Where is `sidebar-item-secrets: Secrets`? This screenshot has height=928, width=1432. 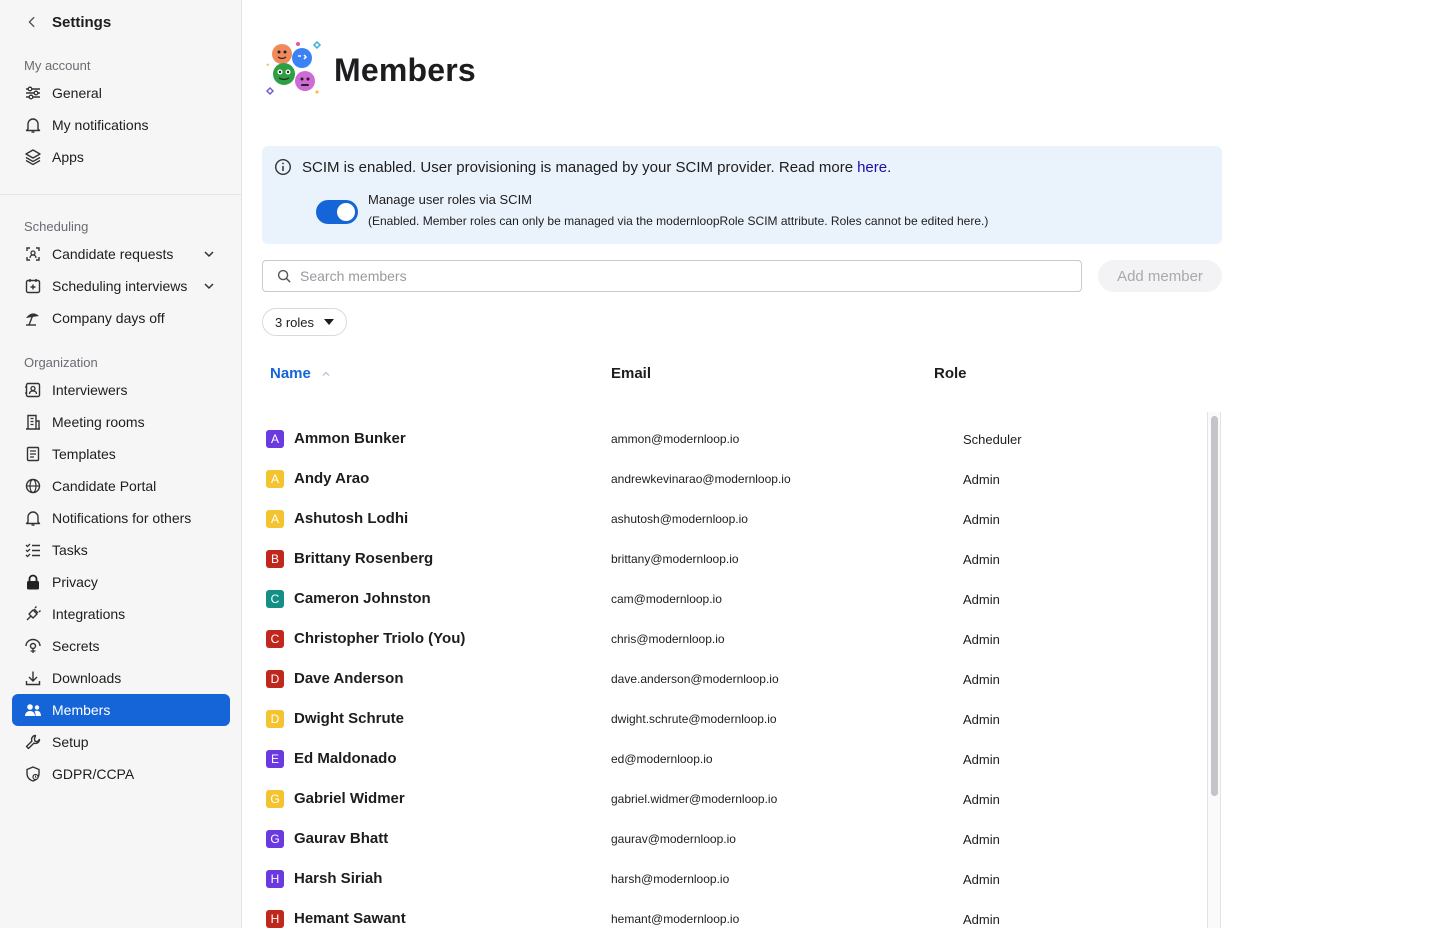
sidebar-item-secrets: Secrets is located at coordinates (121, 646).